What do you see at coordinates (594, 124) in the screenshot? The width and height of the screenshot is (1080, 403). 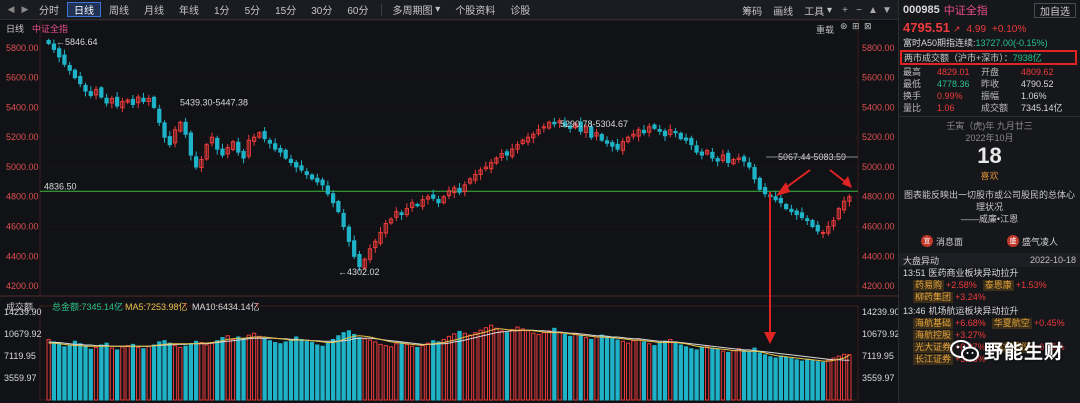 I see `annotation-range2: 5290.78-5304.67` at bounding box center [594, 124].